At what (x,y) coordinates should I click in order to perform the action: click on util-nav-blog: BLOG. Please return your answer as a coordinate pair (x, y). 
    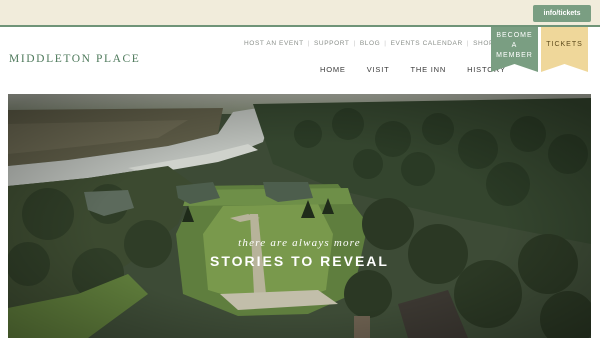
    Looking at the image, I should click on (370, 43).